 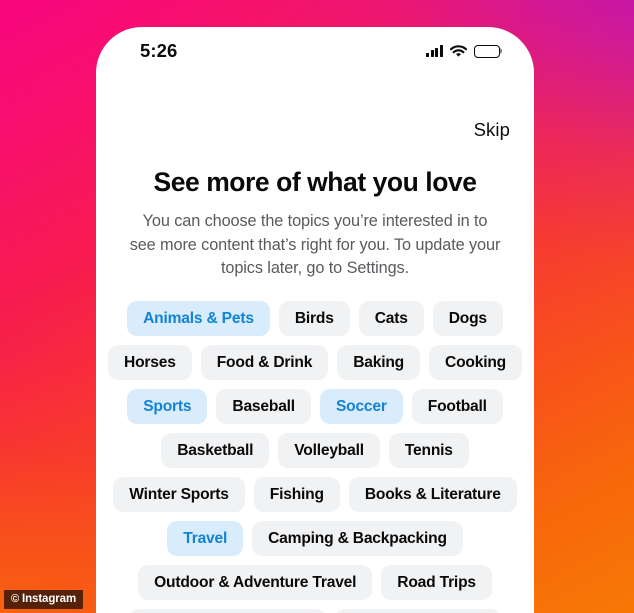 I want to click on status-bar: 5:26, so click(x=315, y=51).